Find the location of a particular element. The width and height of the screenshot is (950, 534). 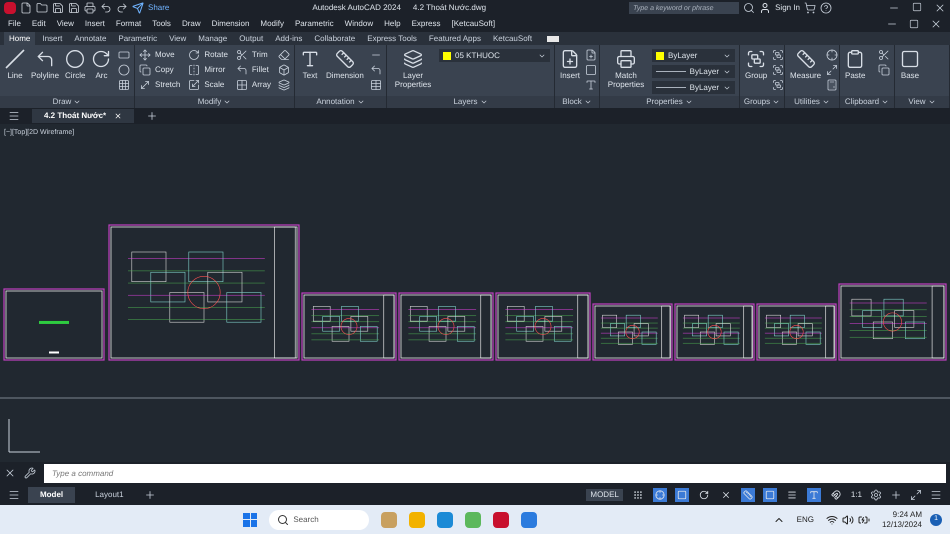

panel-title: Utilities is located at coordinates (812, 102).